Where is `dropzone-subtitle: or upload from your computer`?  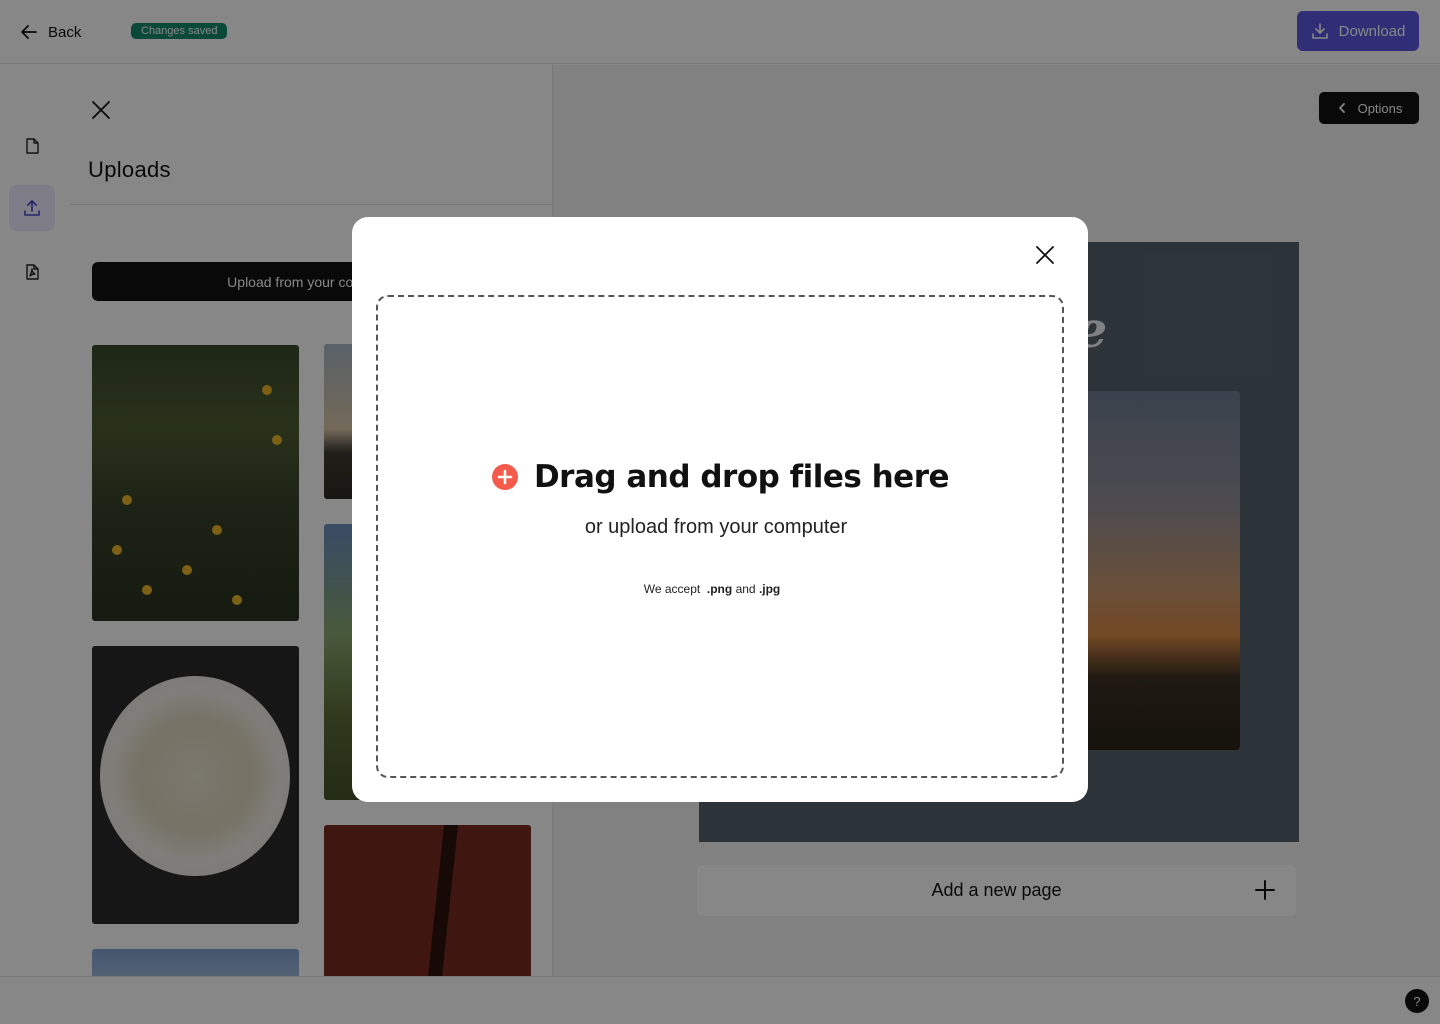
dropzone-subtitle: or upload from your computer is located at coordinates (716, 527).